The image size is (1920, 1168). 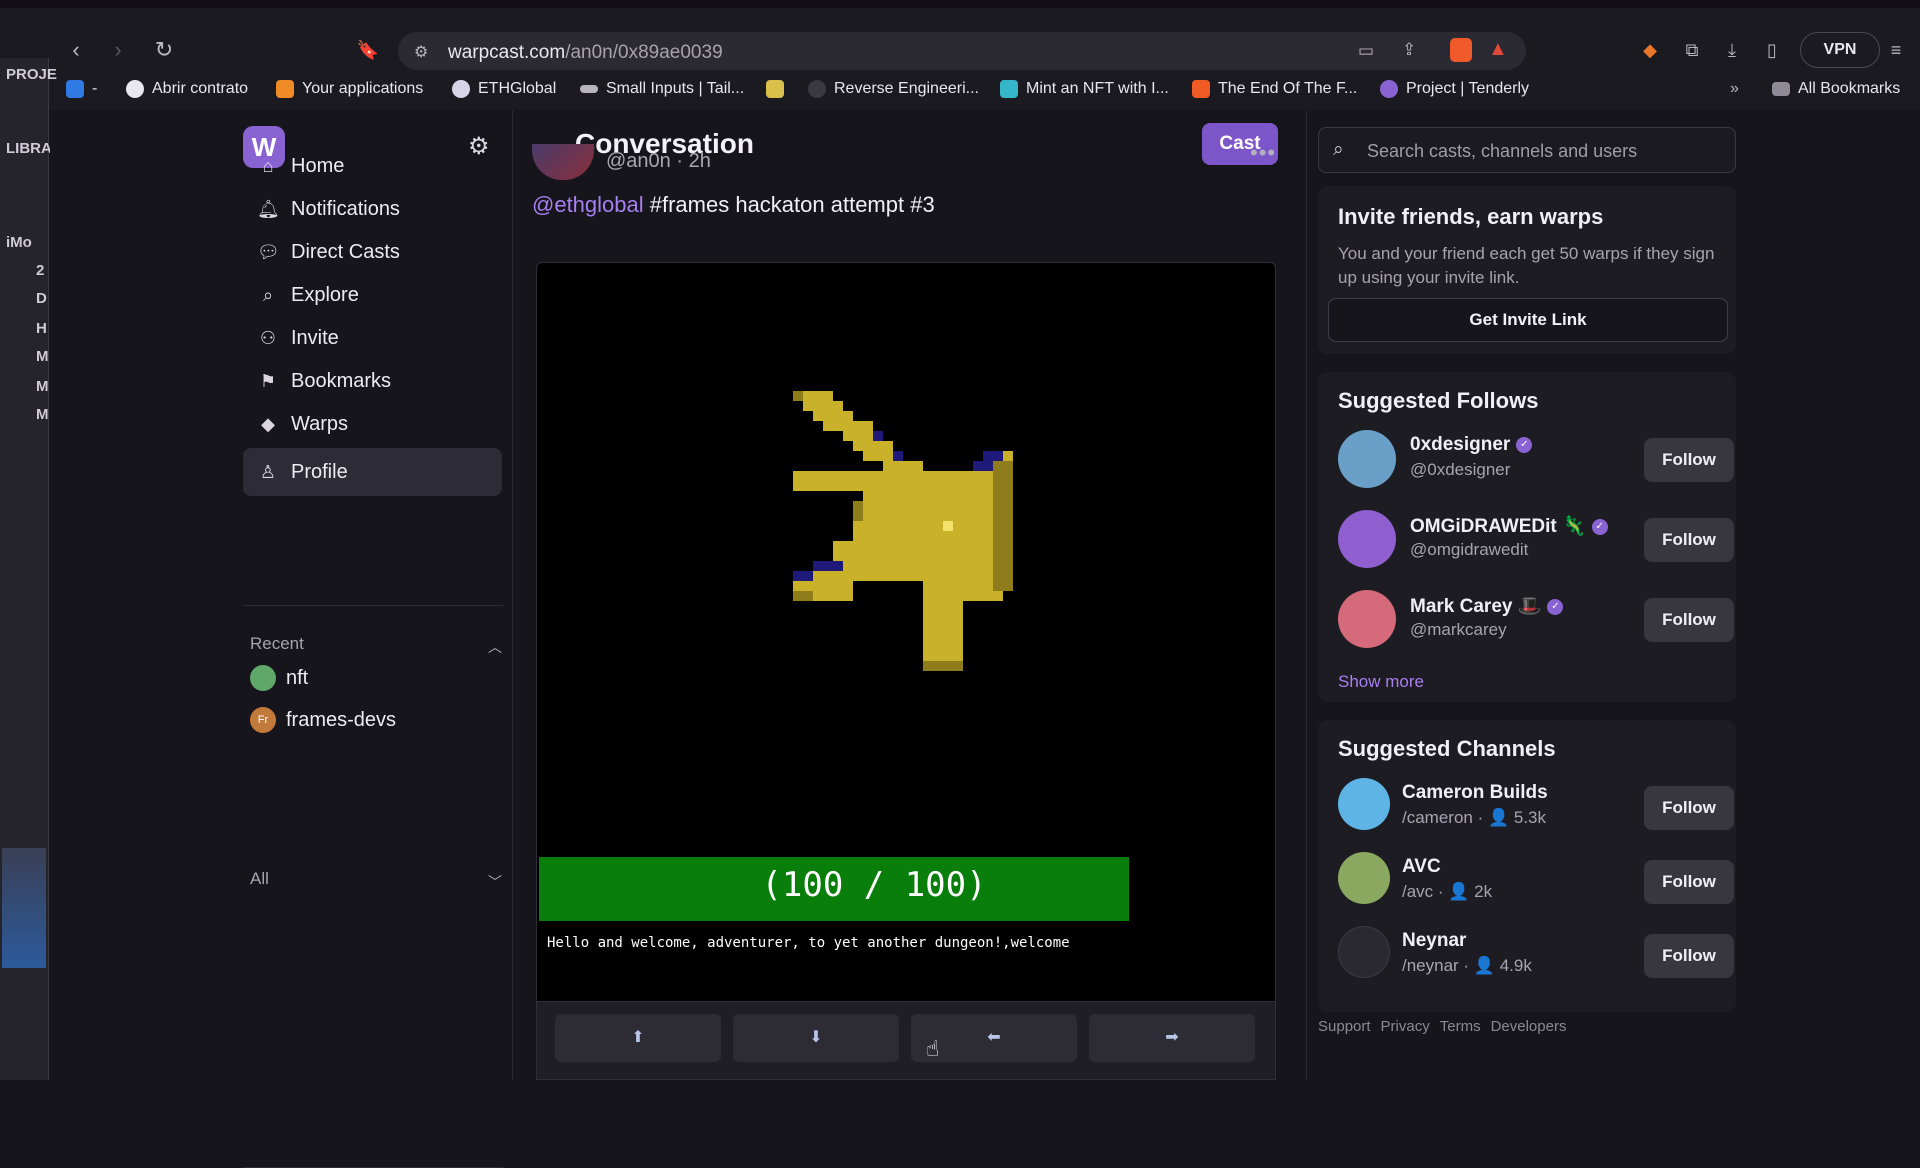 I want to click on metamask-icon: ◆, so click(x=1650, y=50).